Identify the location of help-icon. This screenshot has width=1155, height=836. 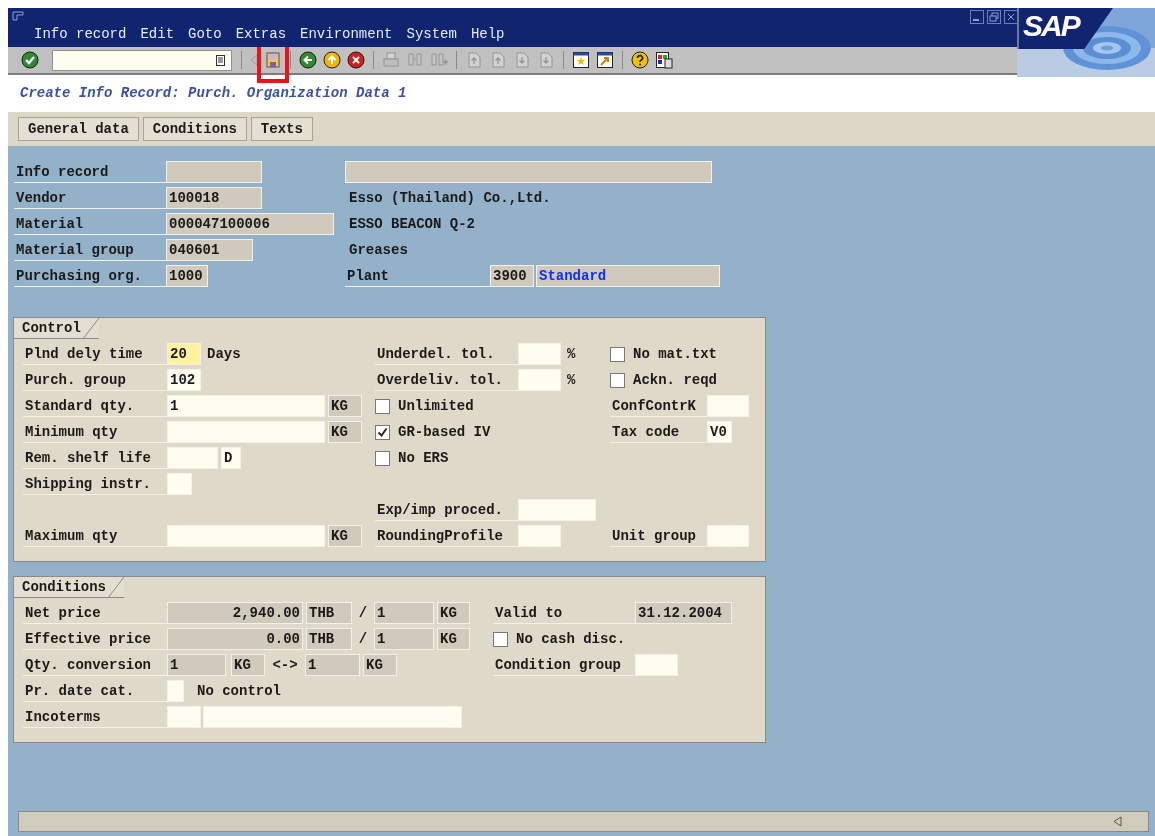
(640, 60).